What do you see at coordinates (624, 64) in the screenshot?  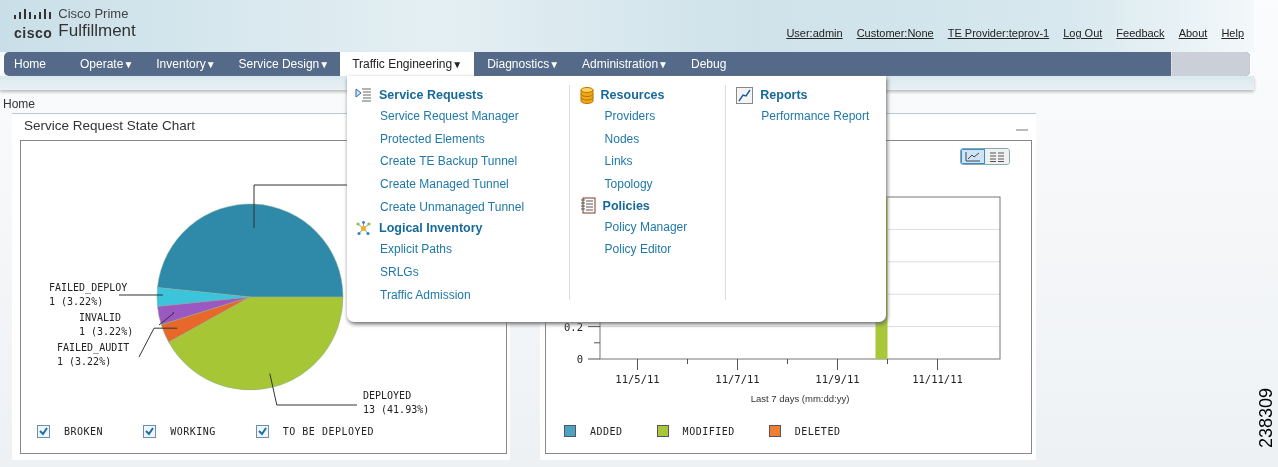 I see `nav-tab: Administration▼` at bounding box center [624, 64].